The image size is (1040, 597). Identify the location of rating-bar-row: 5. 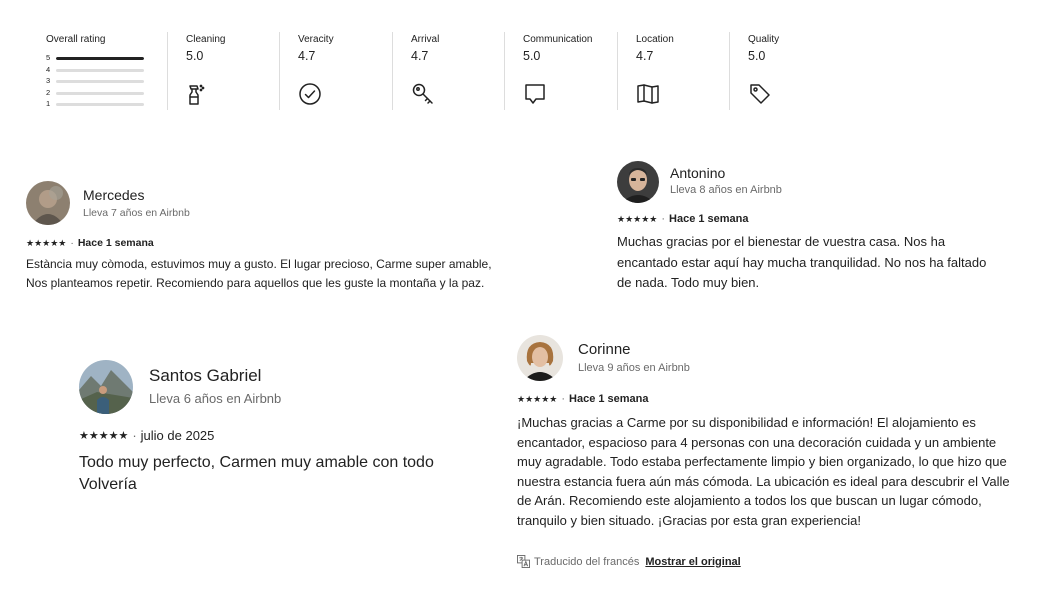
(103, 58).